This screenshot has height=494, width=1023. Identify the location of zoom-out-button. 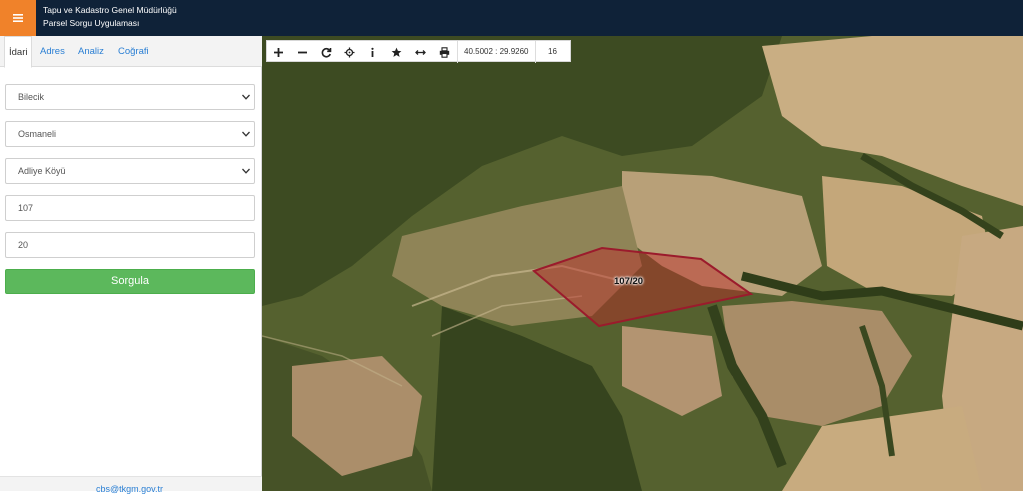
(302, 52).